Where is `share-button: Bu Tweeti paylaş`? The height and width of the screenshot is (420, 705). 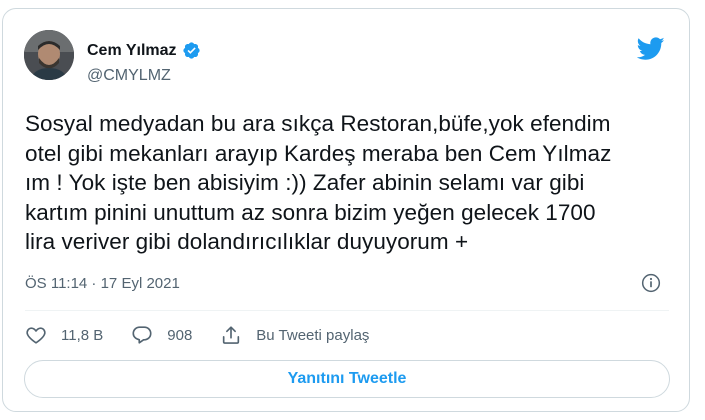
share-button: Bu Tweeti paylaş is located at coordinates (294, 335).